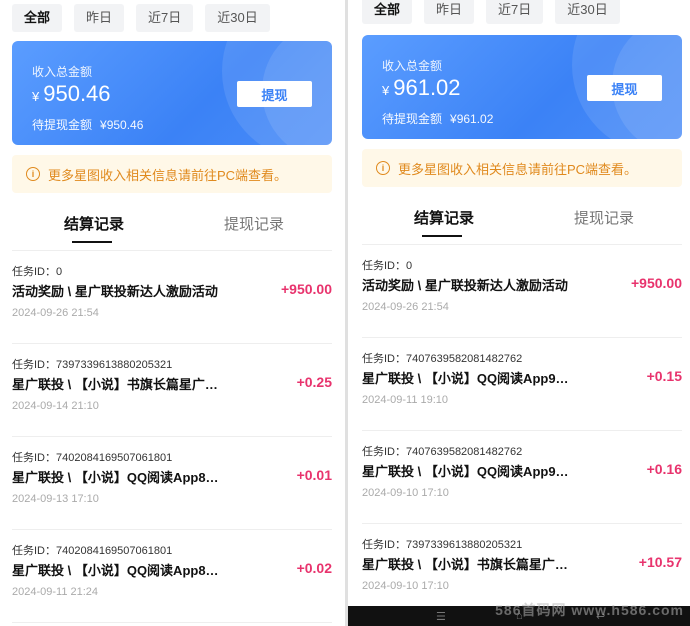 This screenshot has height=626, width=690. I want to click on income-summary-card: 收入总金额 ¥950.46 待提现金额 ¥950.46 提现, so click(172, 93).